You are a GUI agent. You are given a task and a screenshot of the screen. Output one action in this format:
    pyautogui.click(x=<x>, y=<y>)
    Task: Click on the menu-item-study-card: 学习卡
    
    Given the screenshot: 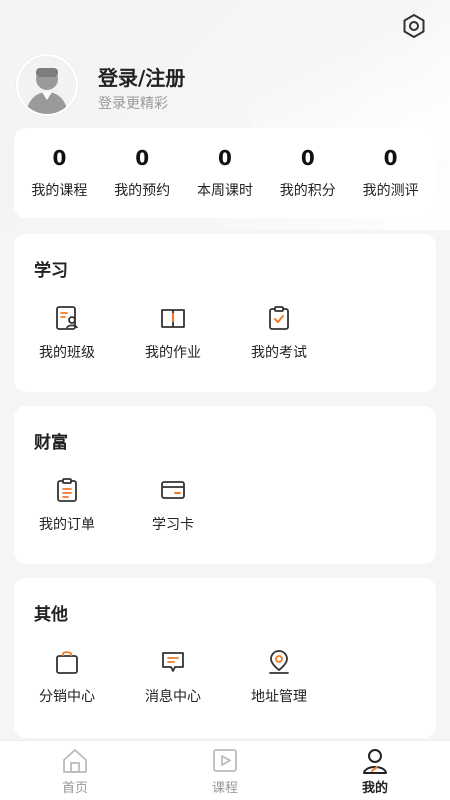 What is the action you would take?
    pyautogui.click(x=173, y=505)
    